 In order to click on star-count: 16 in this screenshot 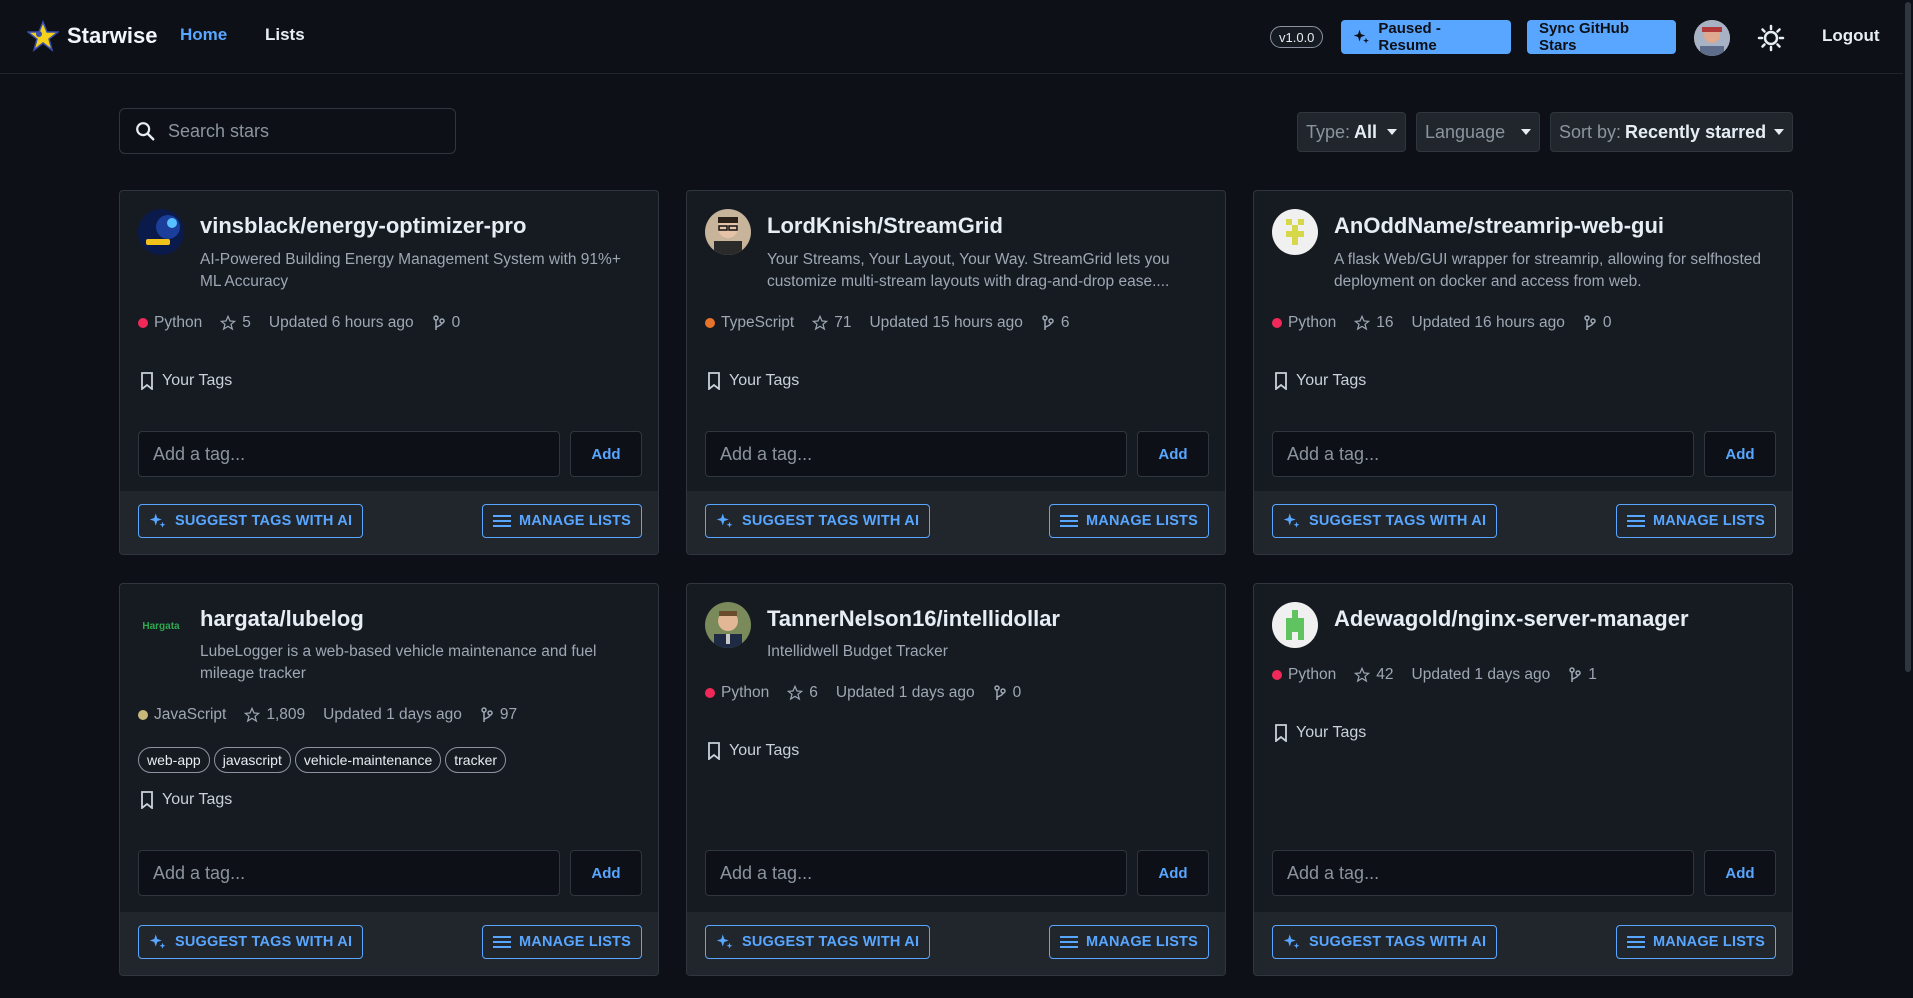, I will do `click(1385, 322)`.